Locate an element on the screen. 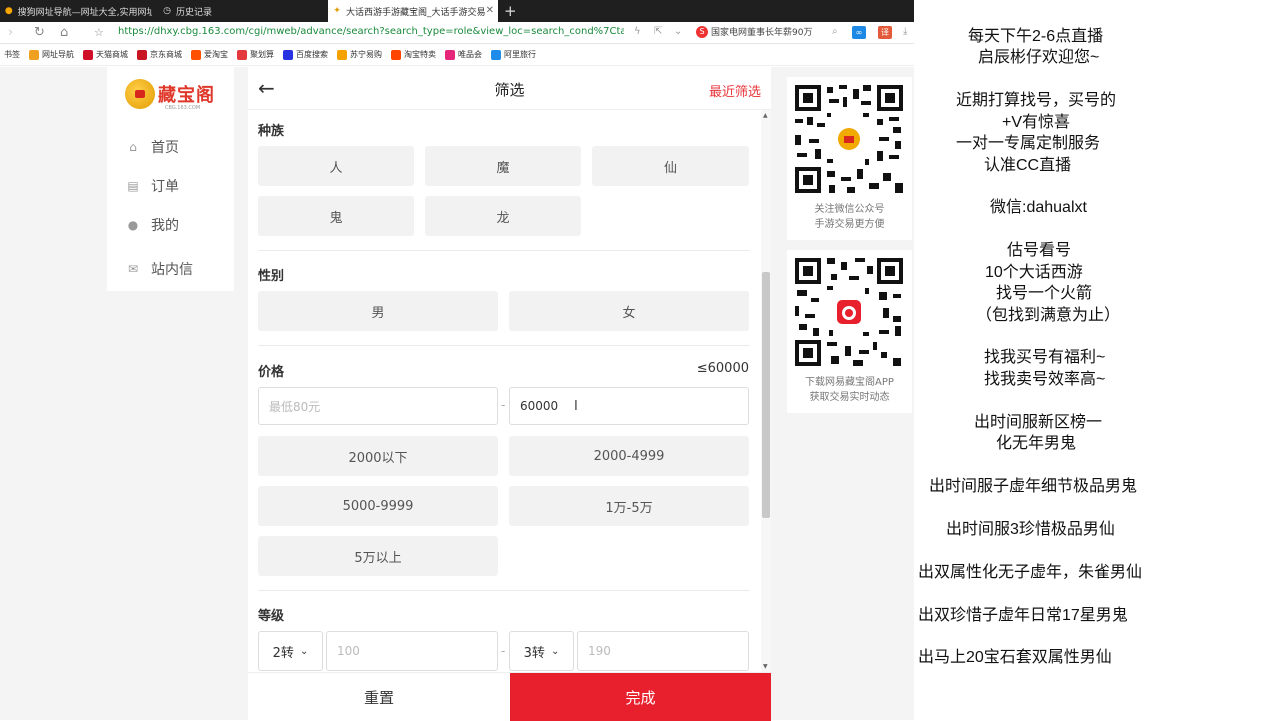 This screenshot has height=721, width=1280. wechat-caption-2: 手游交易更方便 is located at coordinates (849, 224).